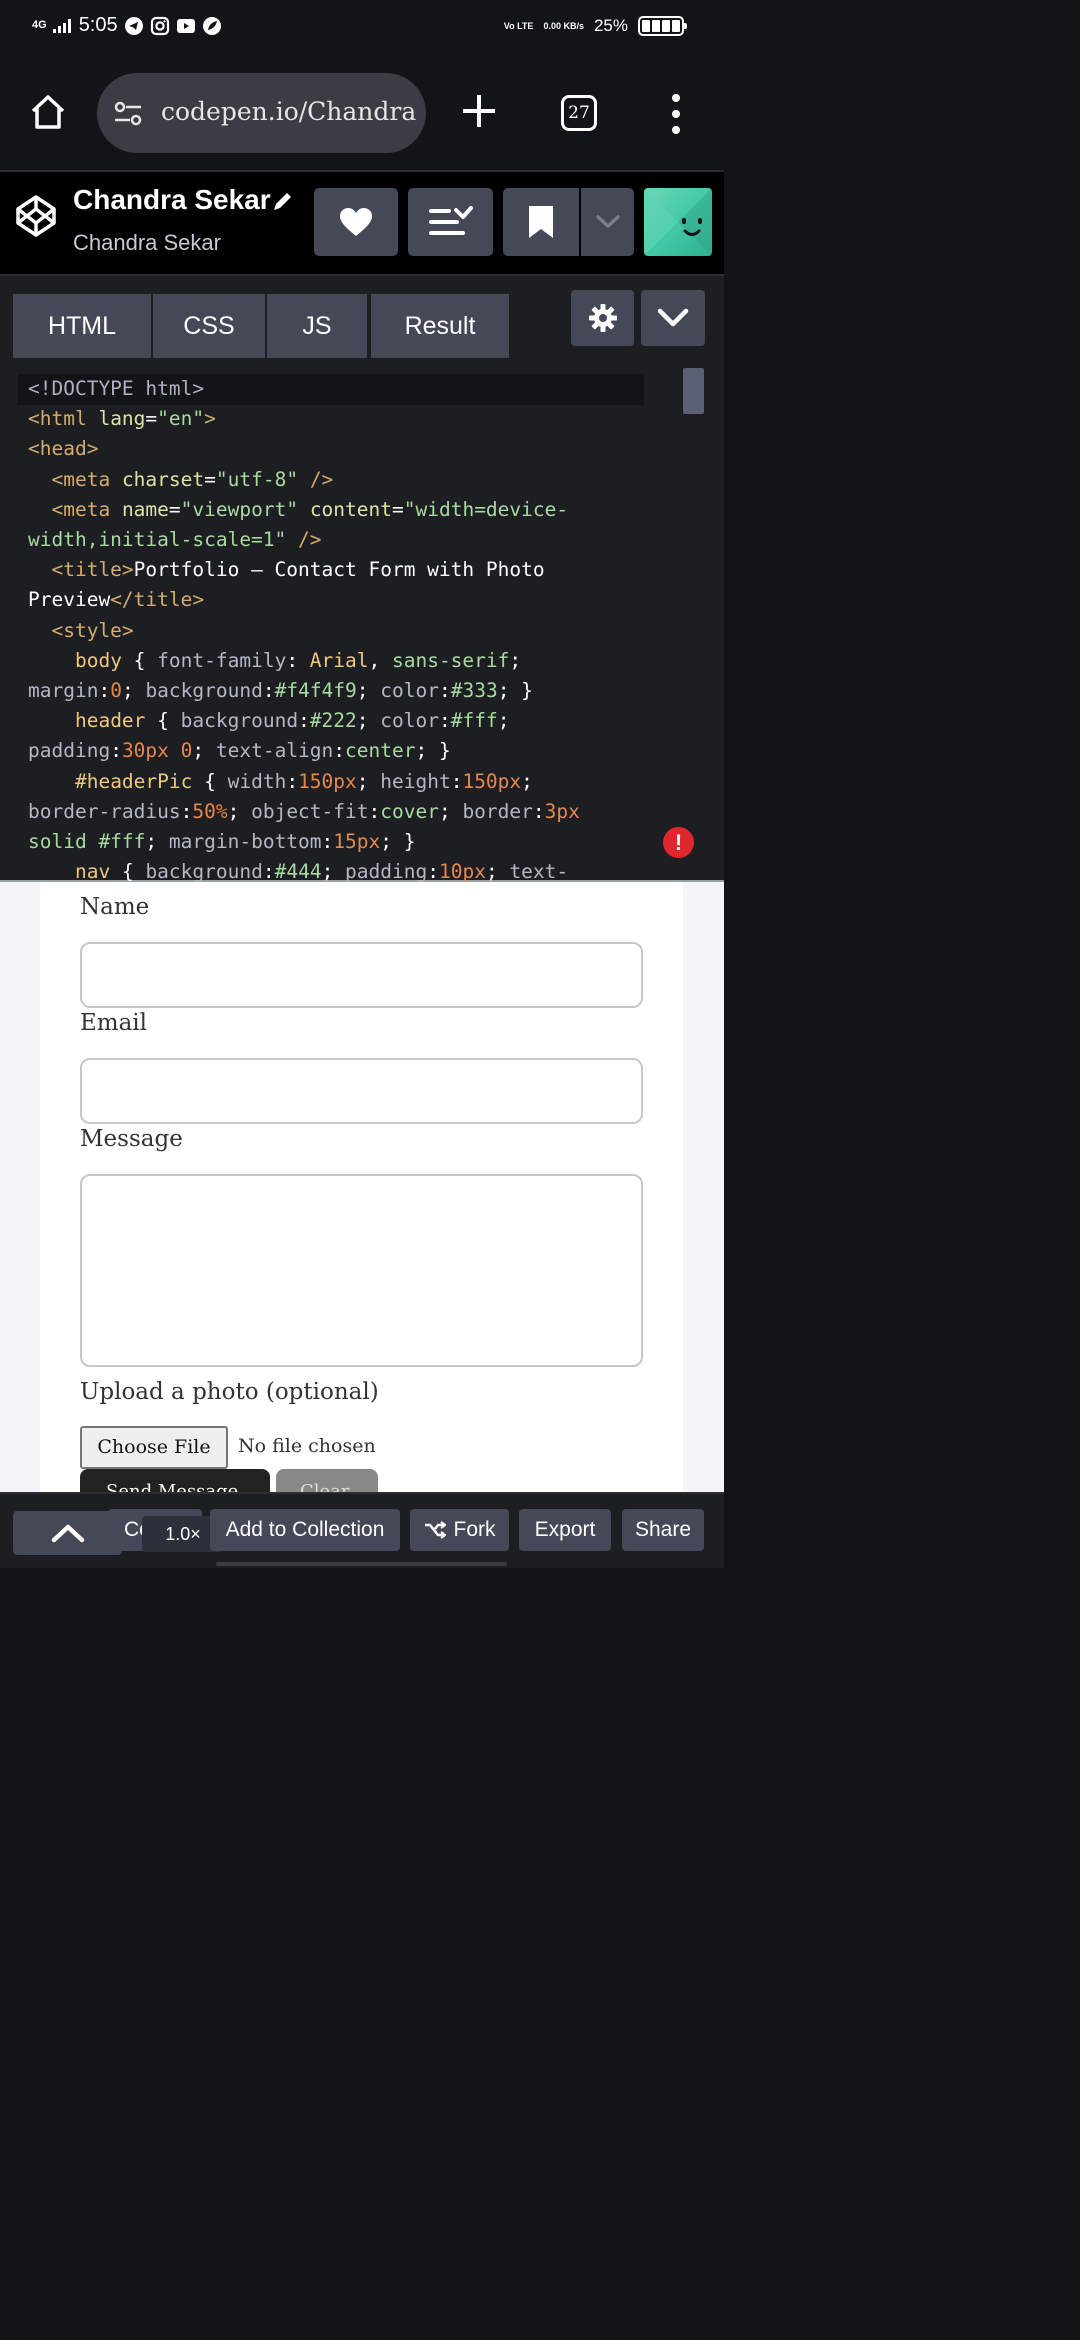 This screenshot has height=2340, width=1080. I want to click on bookmark-dropdown-button, so click(607, 222).